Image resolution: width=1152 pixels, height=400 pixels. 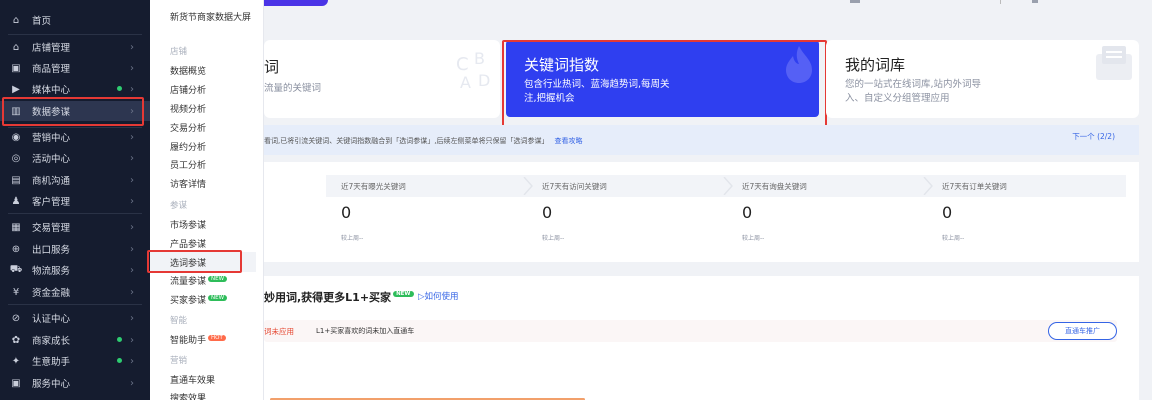 What do you see at coordinates (75, 180) in the screenshot?
I see `sidebar-item-message: ▤ 商机沟通 ›` at bounding box center [75, 180].